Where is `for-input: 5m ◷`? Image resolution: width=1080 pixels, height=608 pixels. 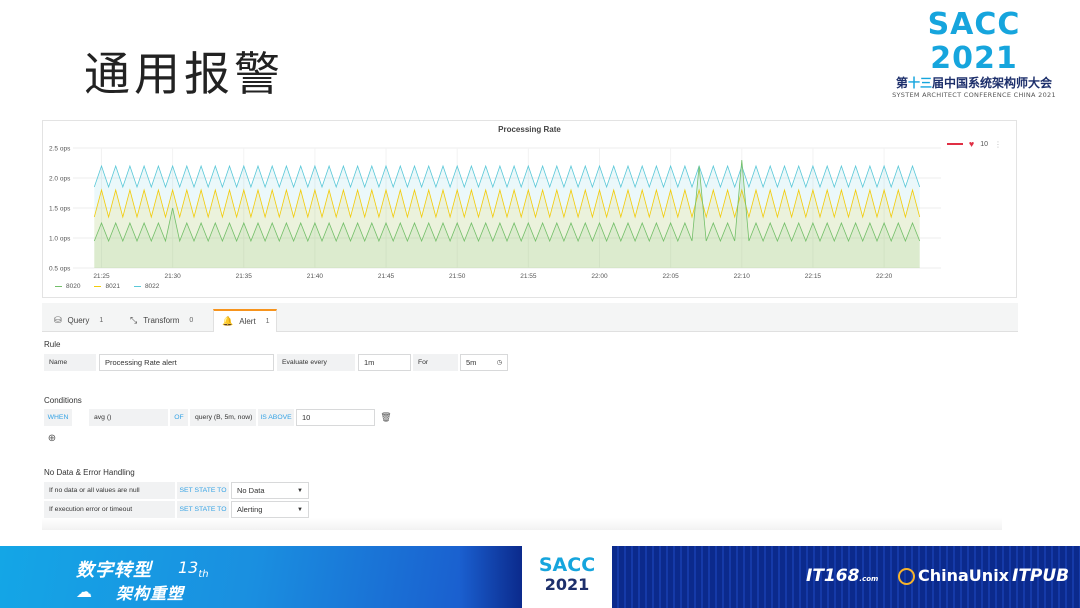 for-input: 5m ◷ is located at coordinates (484, 362).